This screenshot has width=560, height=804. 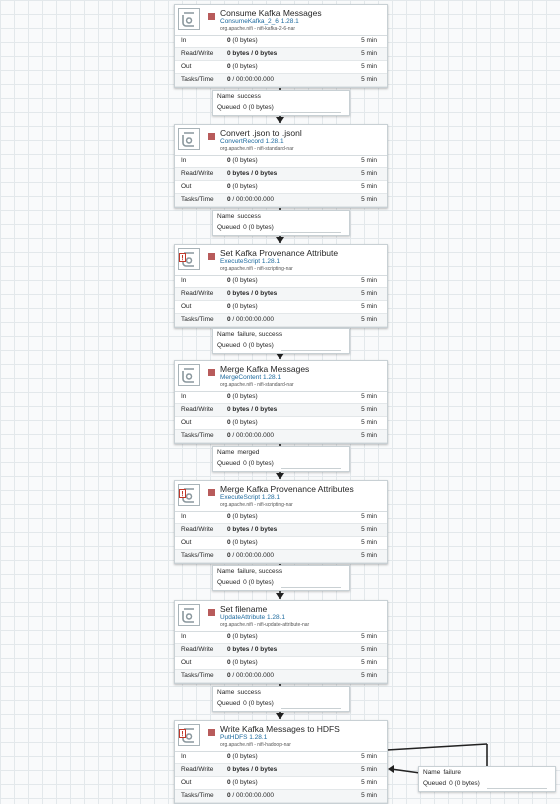 I want to click on stat-value: 0 bytes / 0 bytes, so click(x=252, y=173).